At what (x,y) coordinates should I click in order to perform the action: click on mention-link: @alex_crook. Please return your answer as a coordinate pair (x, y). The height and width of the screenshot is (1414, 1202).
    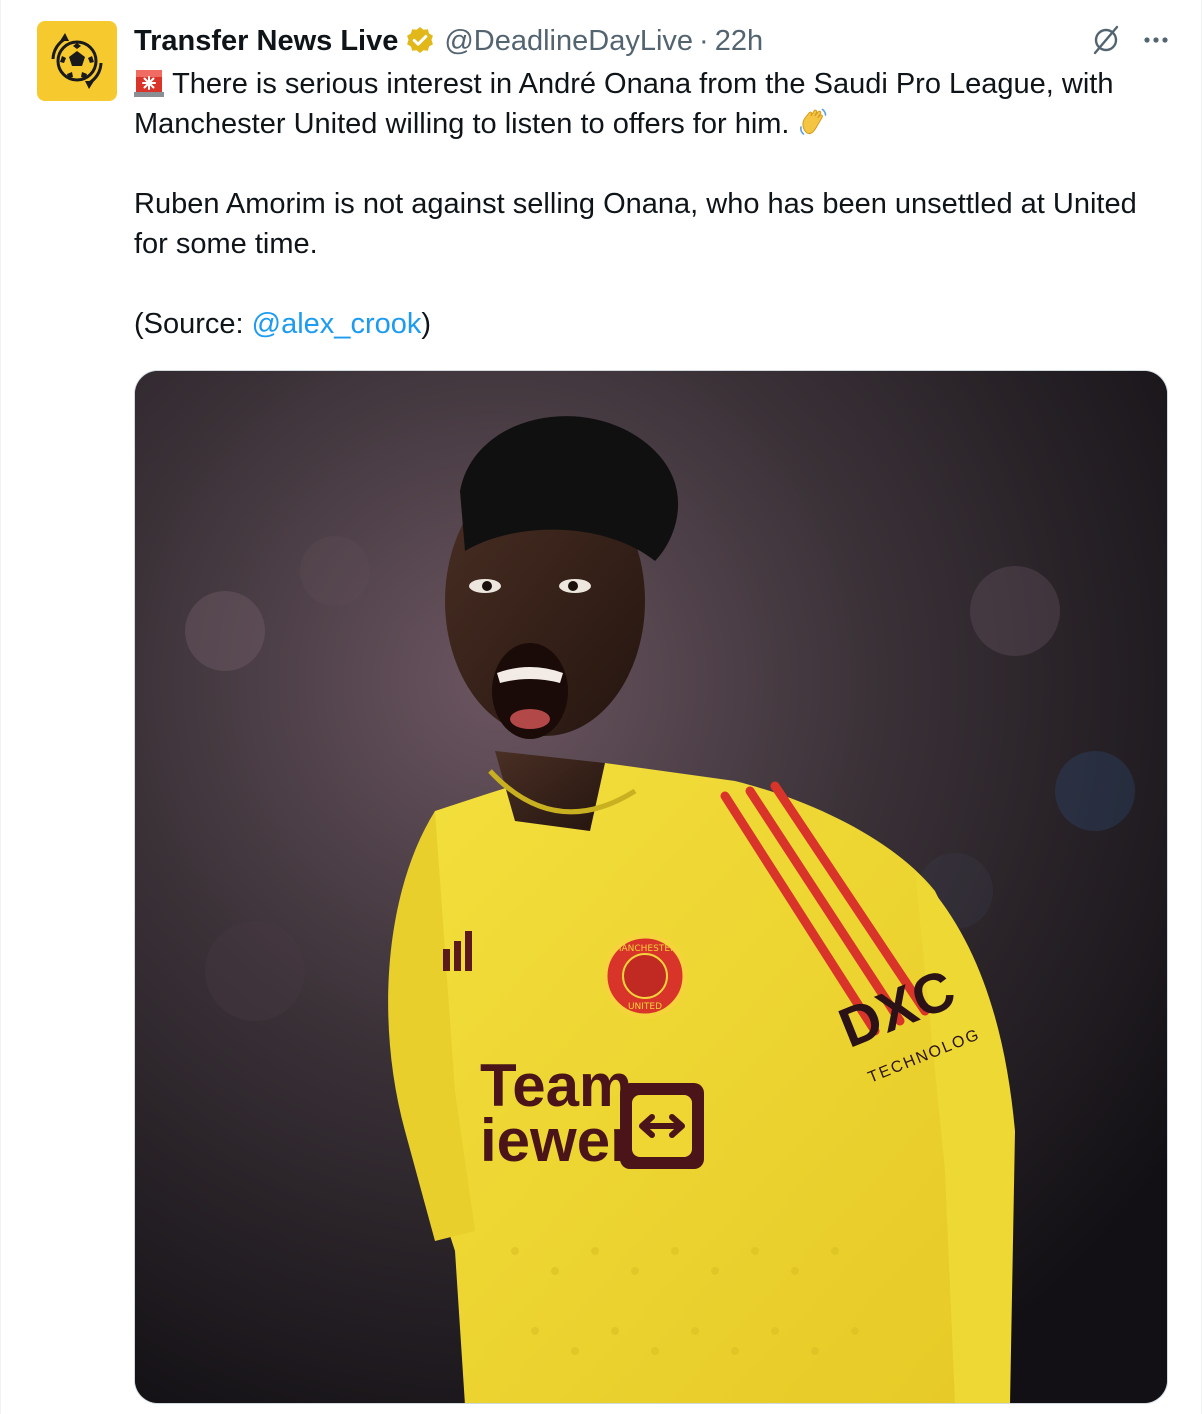
    Looking at the image, I should click on (337, 324).